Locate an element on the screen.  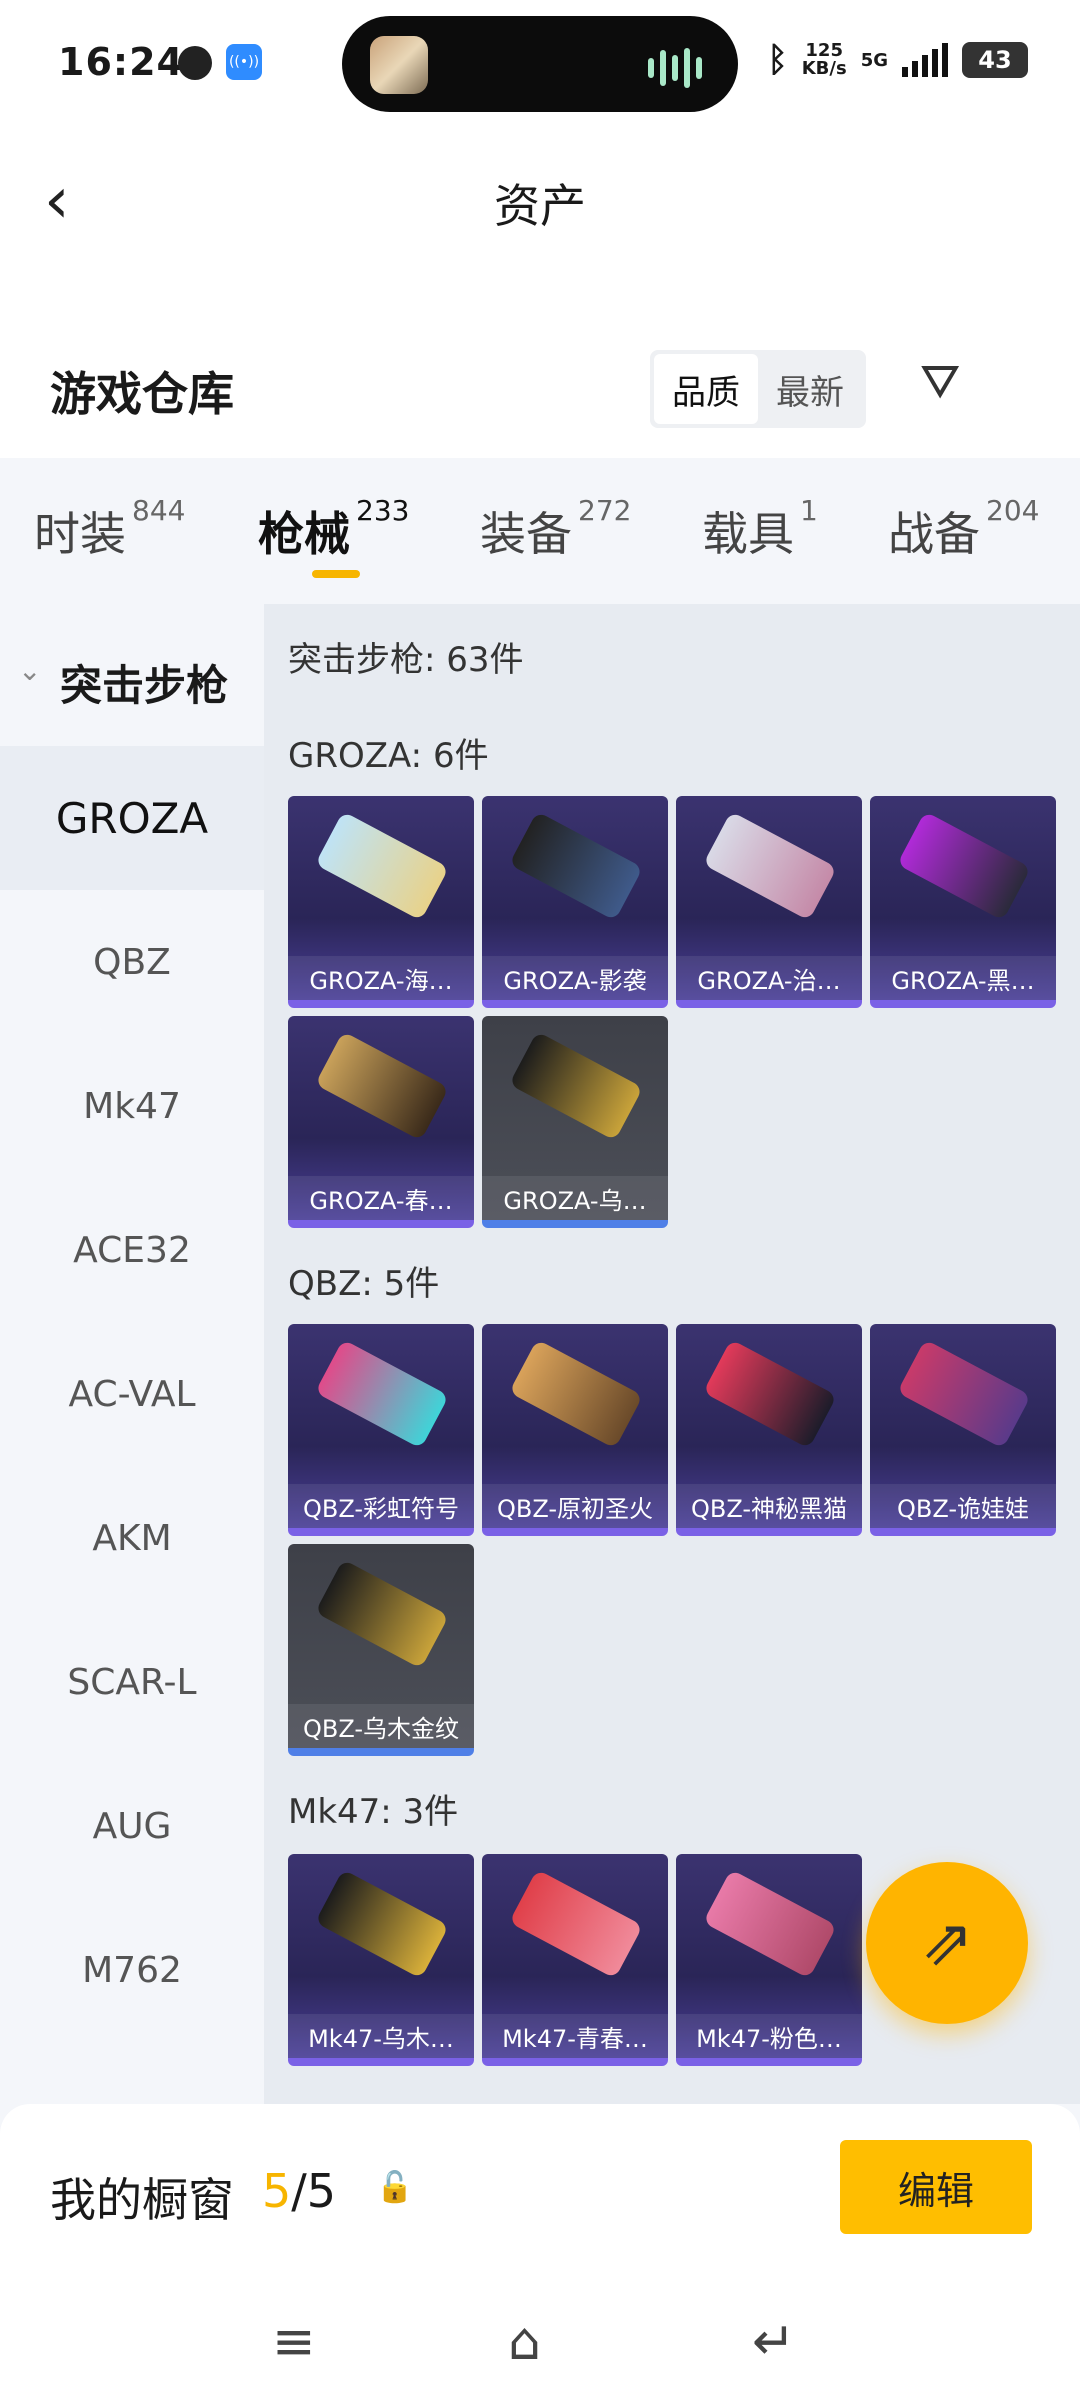
tab-count: 233 is located at coordinates (383, 510).